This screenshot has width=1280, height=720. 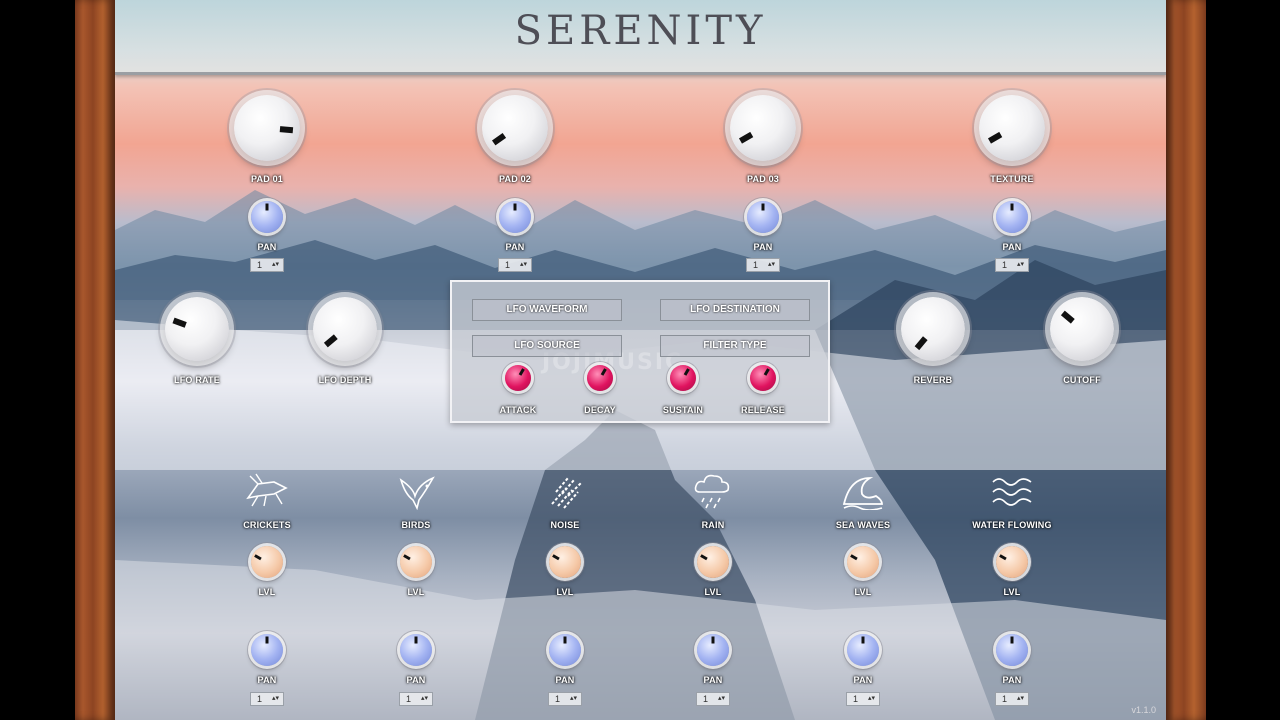 What do you see at coordinates (863, 525) in the screenshot?
I see `ambience-label: SEA WAVES` at bounding box center [863, 525].